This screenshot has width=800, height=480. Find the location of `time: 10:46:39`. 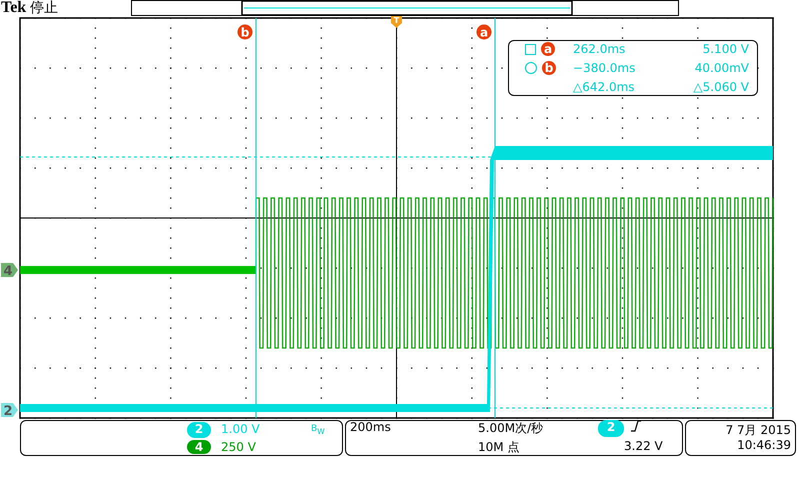

time: 10:46:39 is located at coordinates (764, 445).